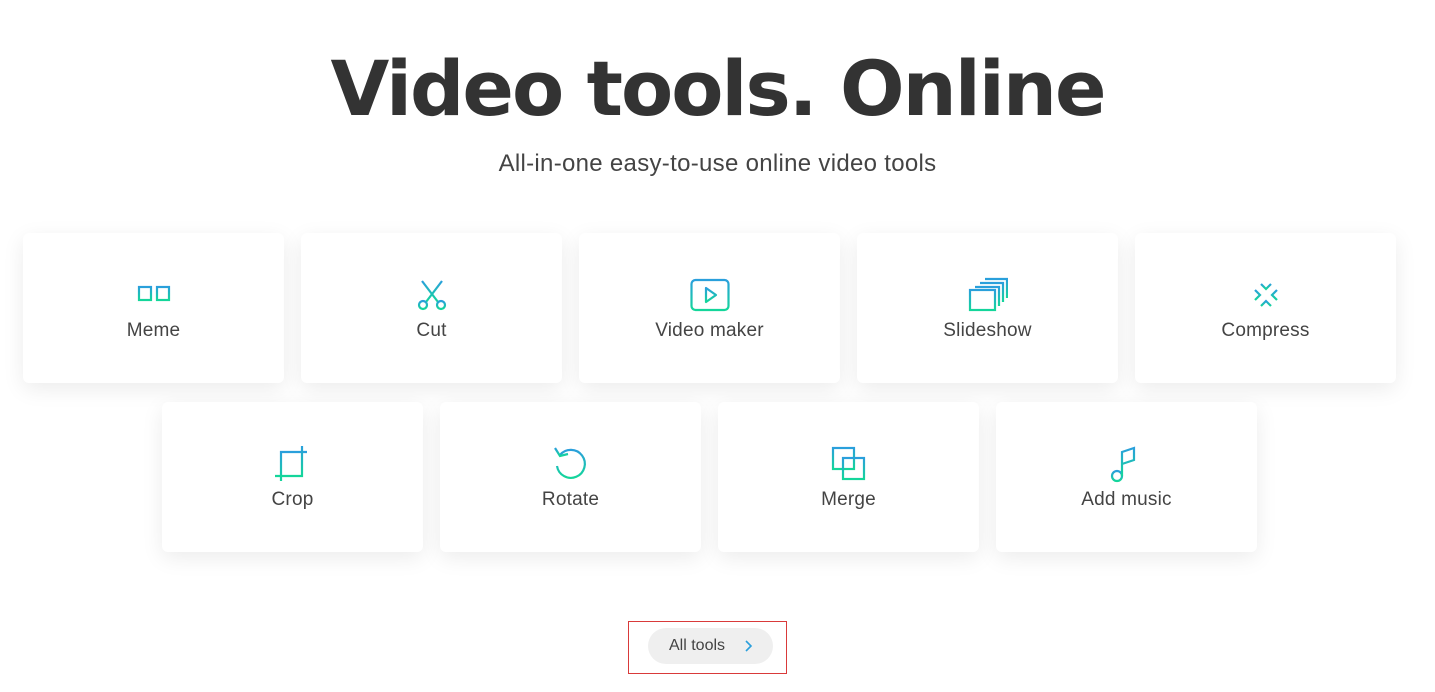 This screenshot has width=1435, height=692. Describe the element at coordinates (431, 295) in the screenshot. I see `scissors-icon` at that location.